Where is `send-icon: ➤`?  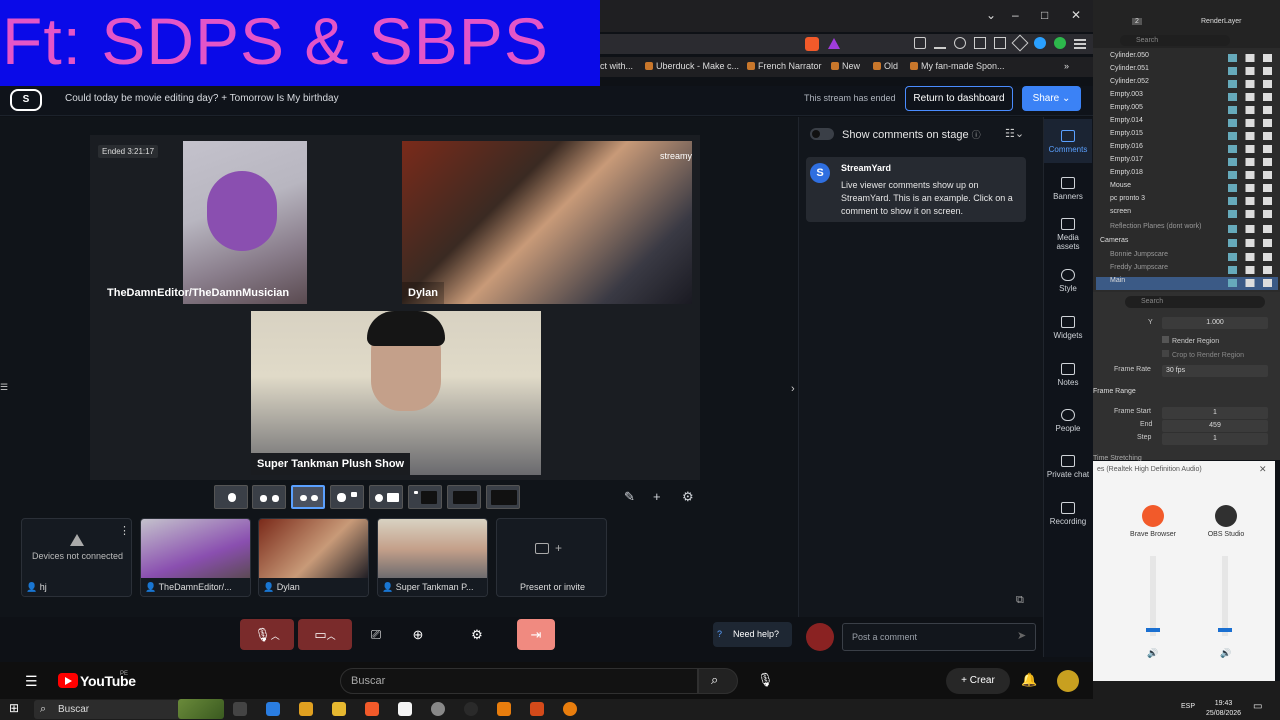
send-icon: ➤ is located at coordinates (1021, 635).